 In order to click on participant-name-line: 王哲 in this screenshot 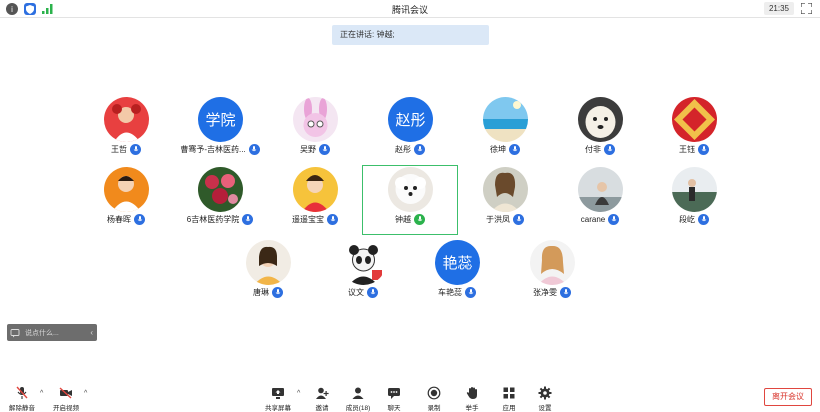, I will do `click(126, 149)`.